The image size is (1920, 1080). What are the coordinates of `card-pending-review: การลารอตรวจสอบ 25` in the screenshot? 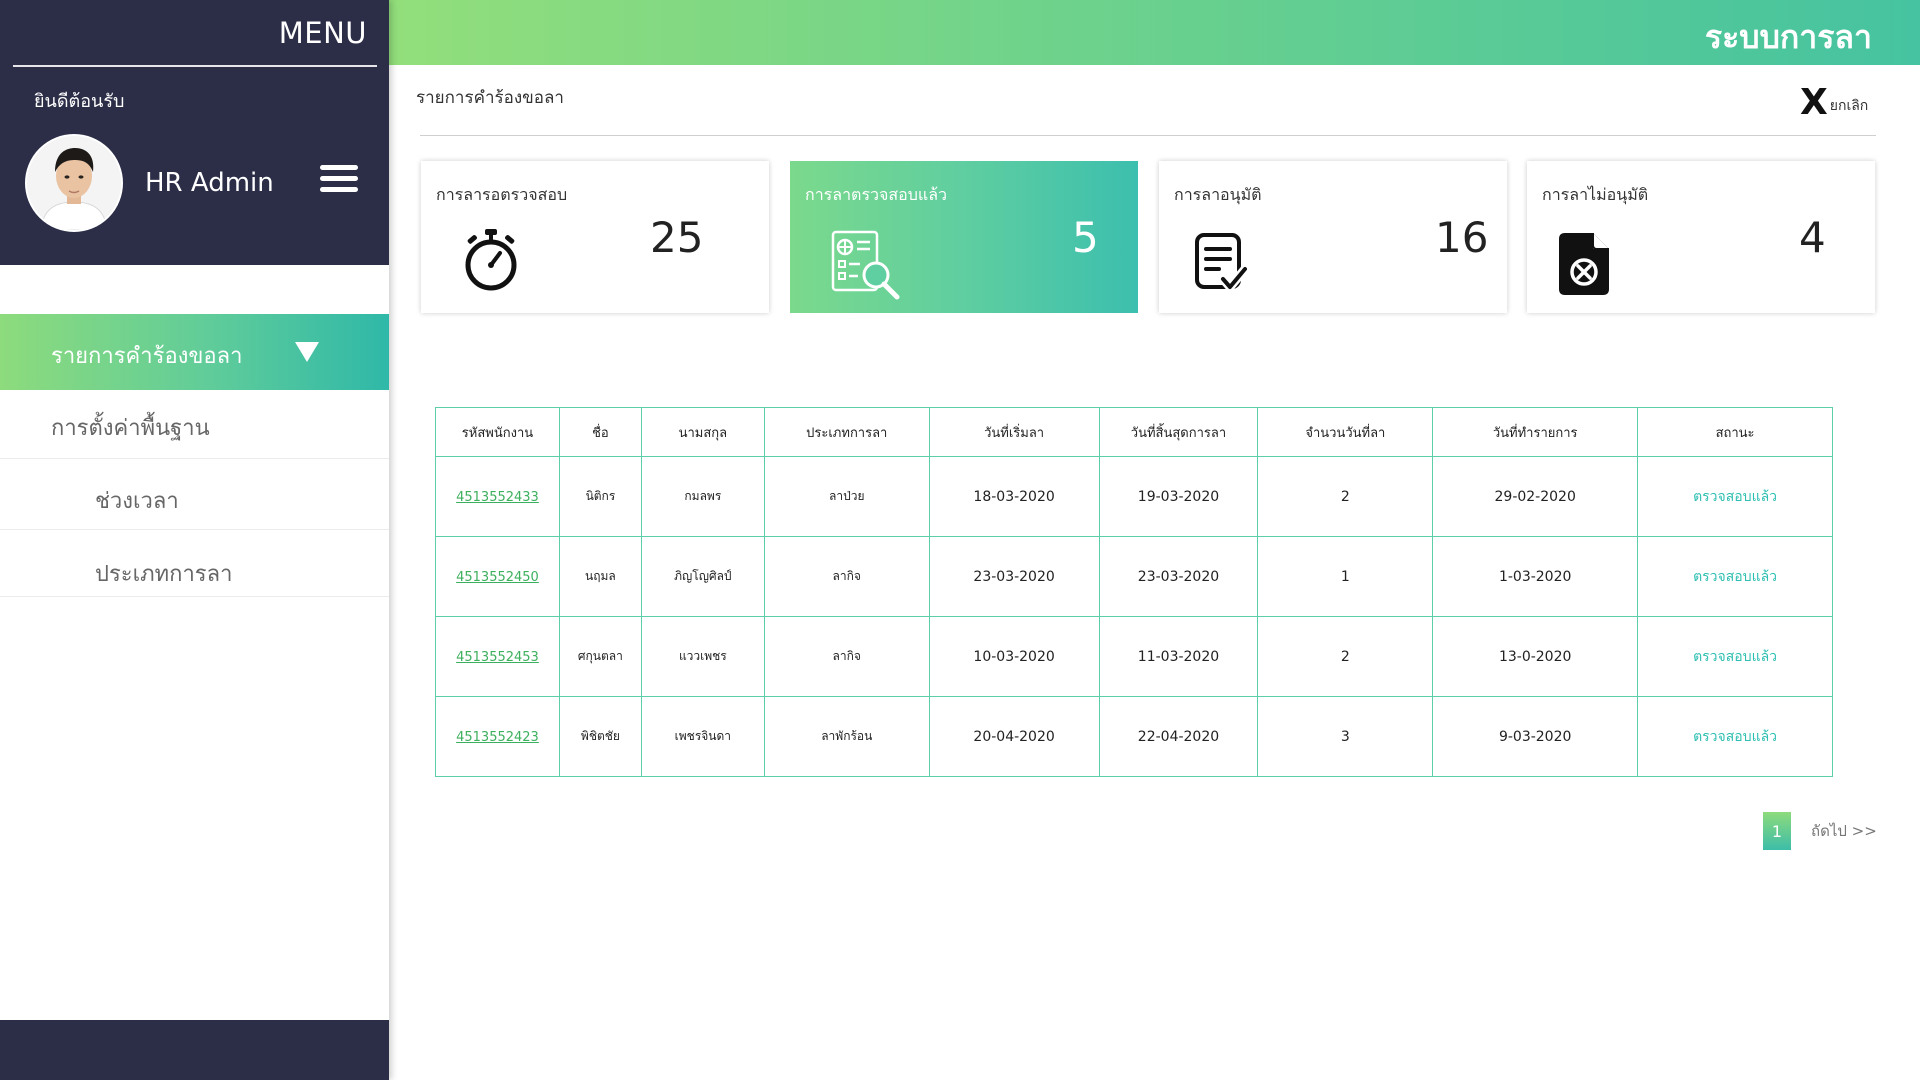 It's located at (595, 237).